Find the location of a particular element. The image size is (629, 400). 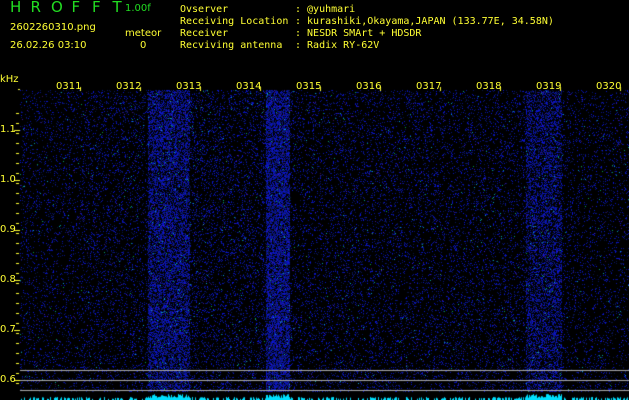

logo-letter: H is located at coordinates (16, 8).